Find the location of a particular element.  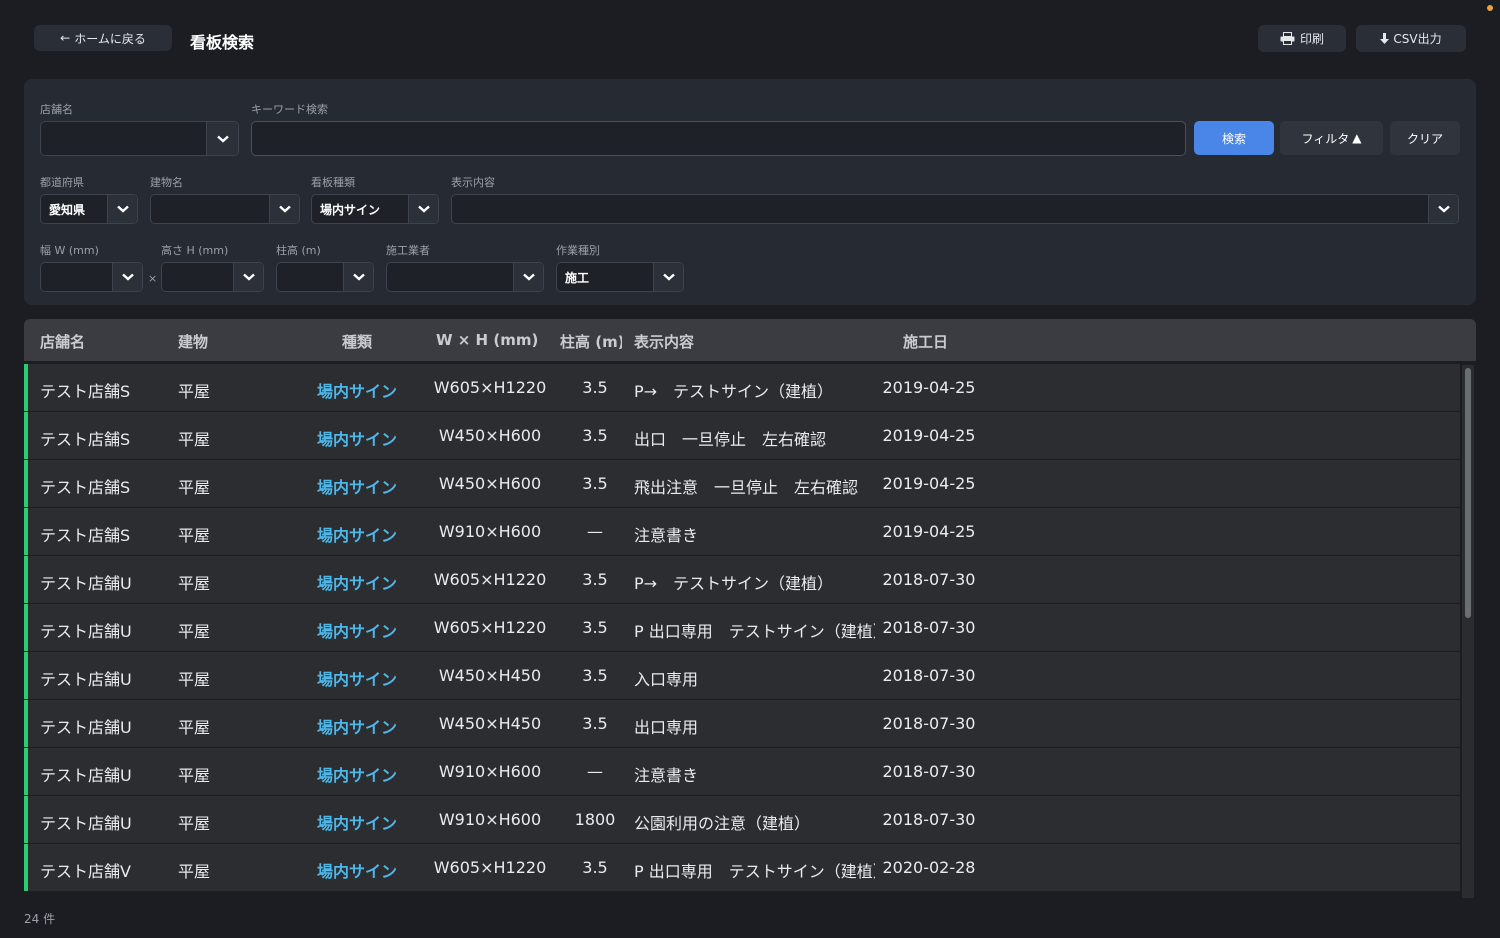

display-content-select is located at coordinates (955, 209).